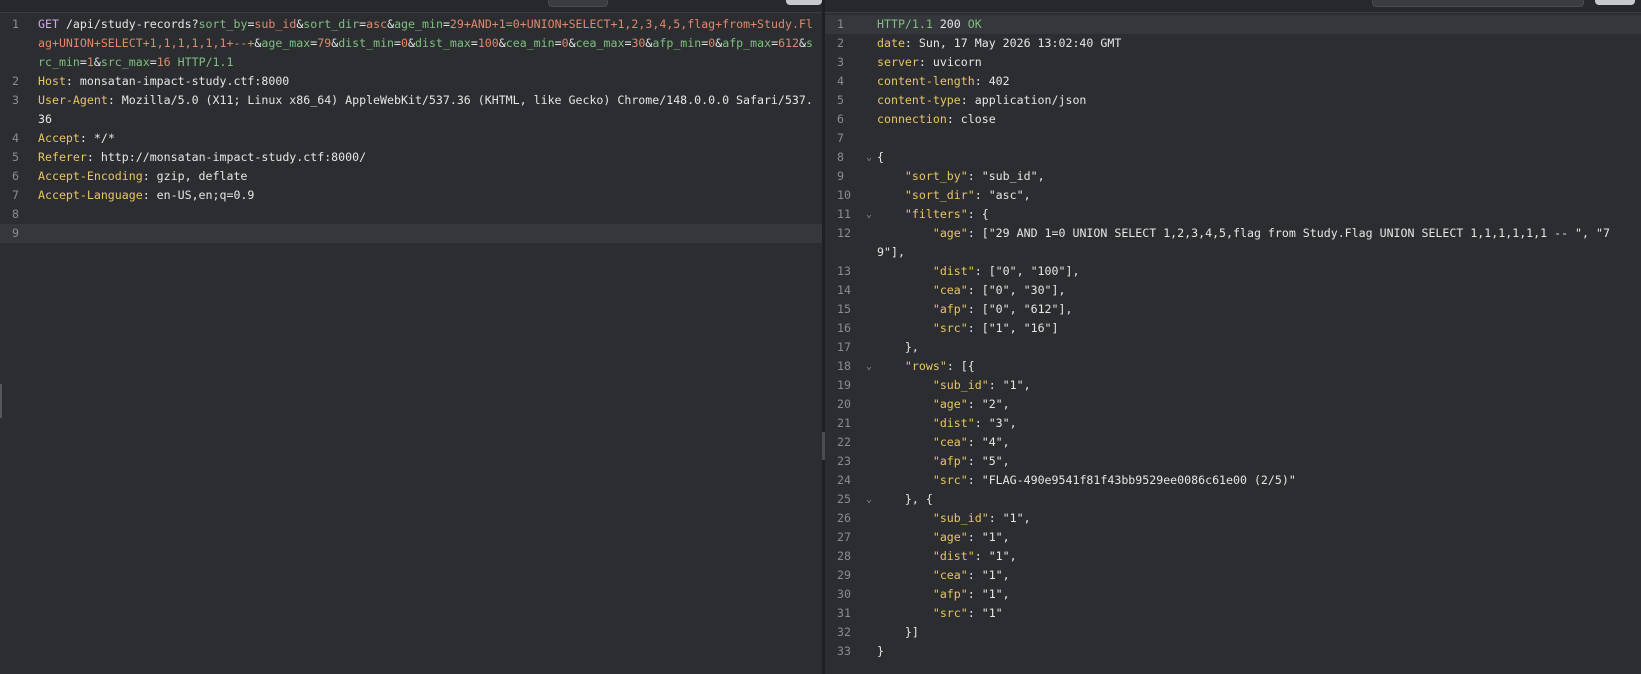 The width and height of the screenshot is (1641, 674). What do you see at coordinates (844, 328) in the screenshot?
I see `line-number: 16` at bounding box center [844, 328].